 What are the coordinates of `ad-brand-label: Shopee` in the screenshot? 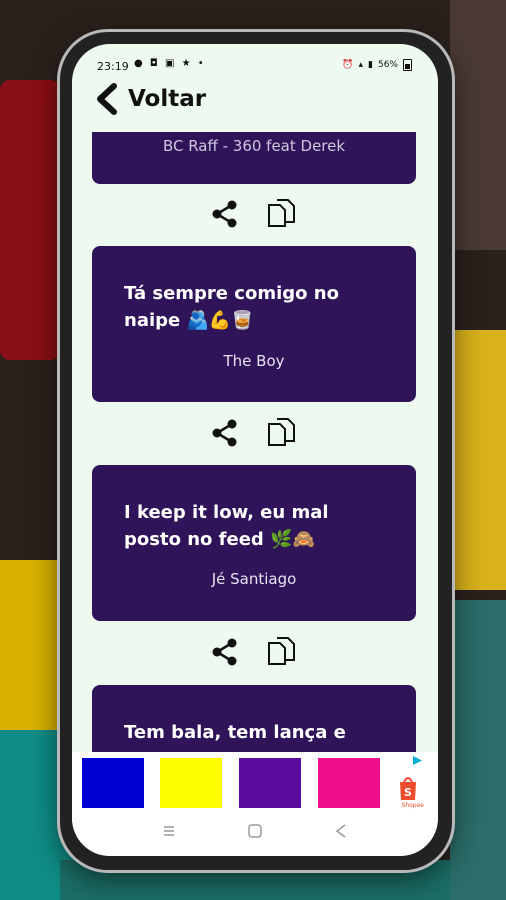 It's located at (412, 805).